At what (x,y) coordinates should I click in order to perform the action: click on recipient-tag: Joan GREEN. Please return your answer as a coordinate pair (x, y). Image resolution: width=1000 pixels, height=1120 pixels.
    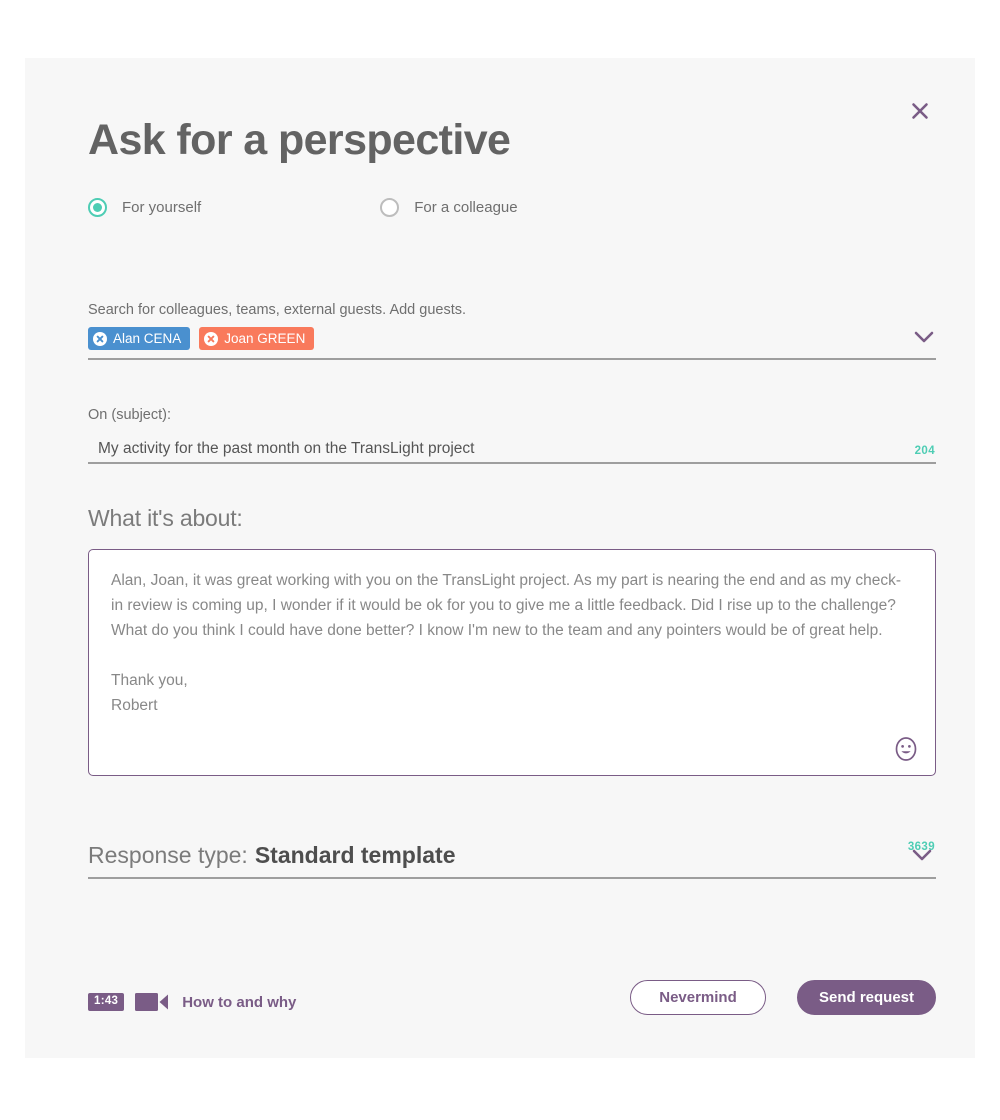
    Looking at the image, I should click on (257, 338).